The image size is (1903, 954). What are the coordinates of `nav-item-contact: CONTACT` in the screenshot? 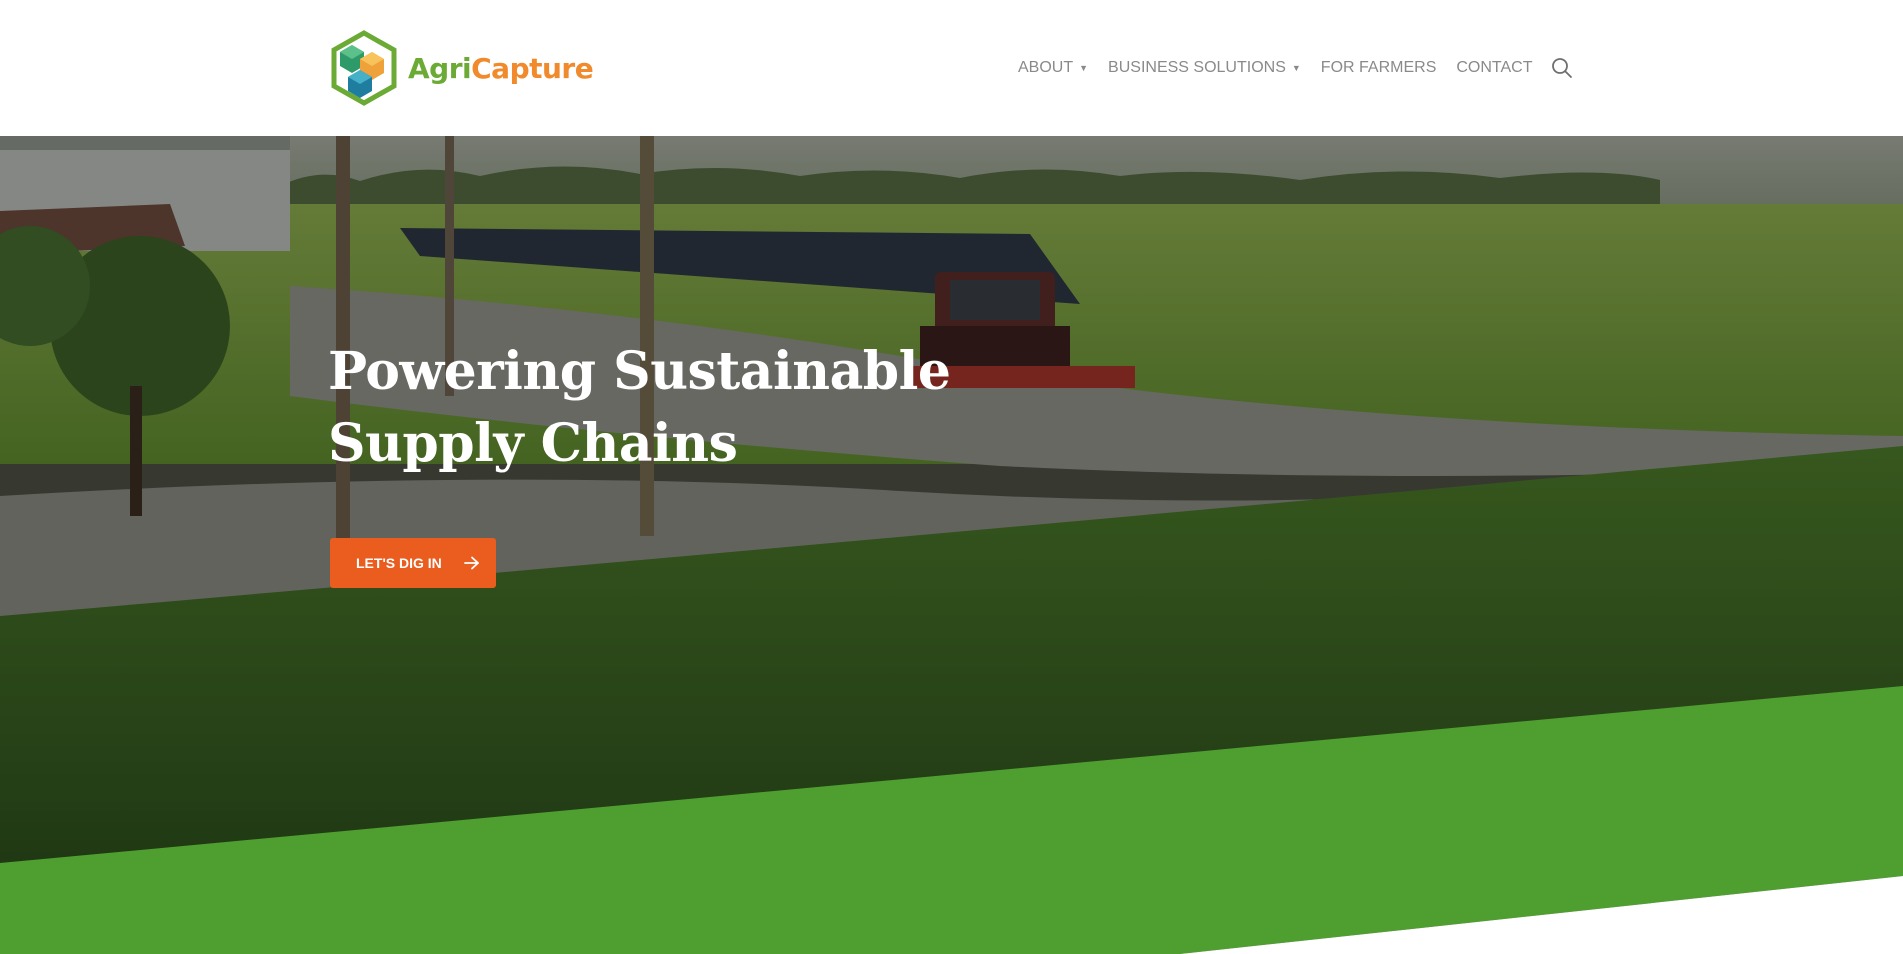 It's located at (1494, 68).